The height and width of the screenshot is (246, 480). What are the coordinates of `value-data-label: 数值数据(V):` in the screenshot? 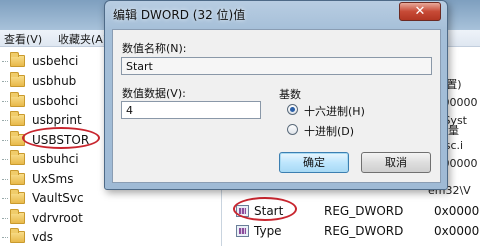 It's located at (154, 93).